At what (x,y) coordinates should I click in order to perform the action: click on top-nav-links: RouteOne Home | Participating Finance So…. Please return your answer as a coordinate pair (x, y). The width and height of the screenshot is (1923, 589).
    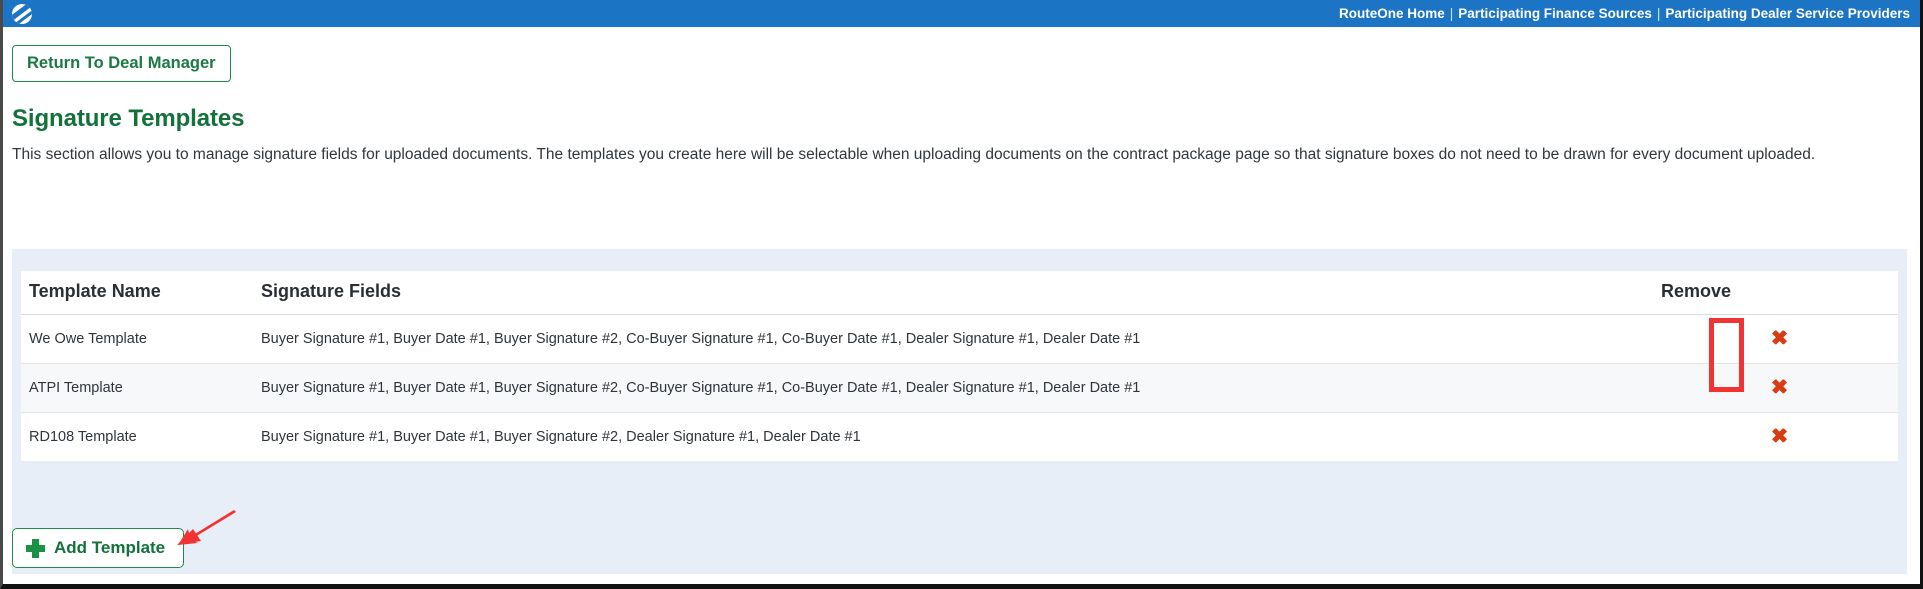
    Looking at the image, I should click on (1624, 13).